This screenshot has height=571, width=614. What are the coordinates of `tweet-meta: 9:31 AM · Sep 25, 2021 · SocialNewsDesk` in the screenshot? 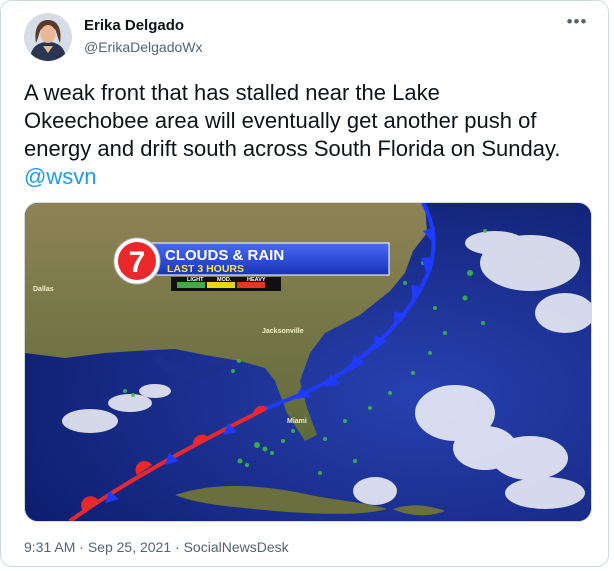 It's located at (156, 547).